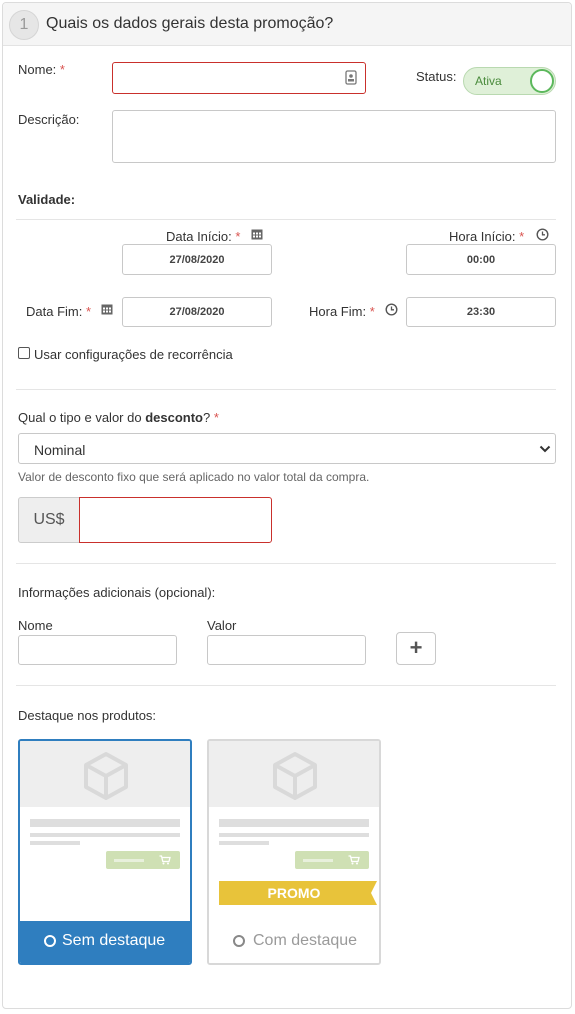  What do you see at coordinates (175, 520) in the screenshot?
I see `discount-value-input` at bounding box center [175, 520].